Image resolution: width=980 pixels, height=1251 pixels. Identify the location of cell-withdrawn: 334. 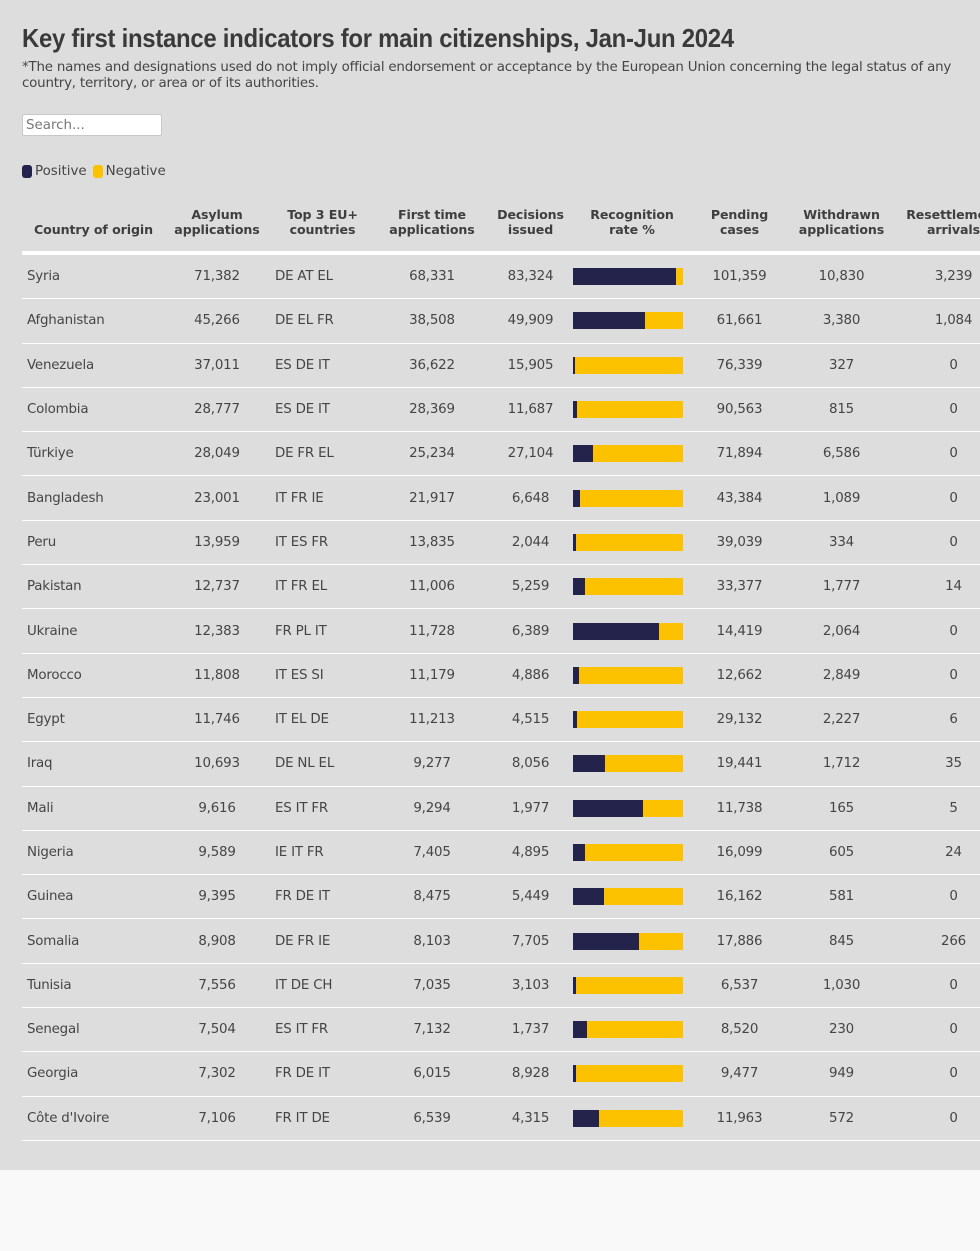
(841, 543).